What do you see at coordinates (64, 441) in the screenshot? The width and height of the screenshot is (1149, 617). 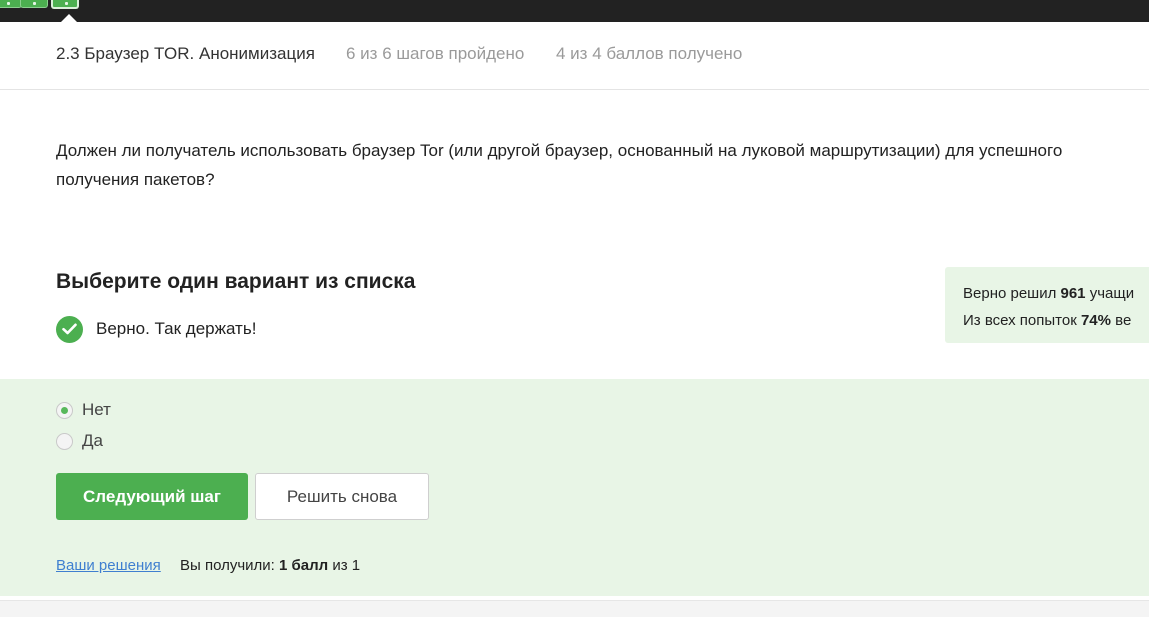 I see `radio-button` at bounding box center [64, 441].